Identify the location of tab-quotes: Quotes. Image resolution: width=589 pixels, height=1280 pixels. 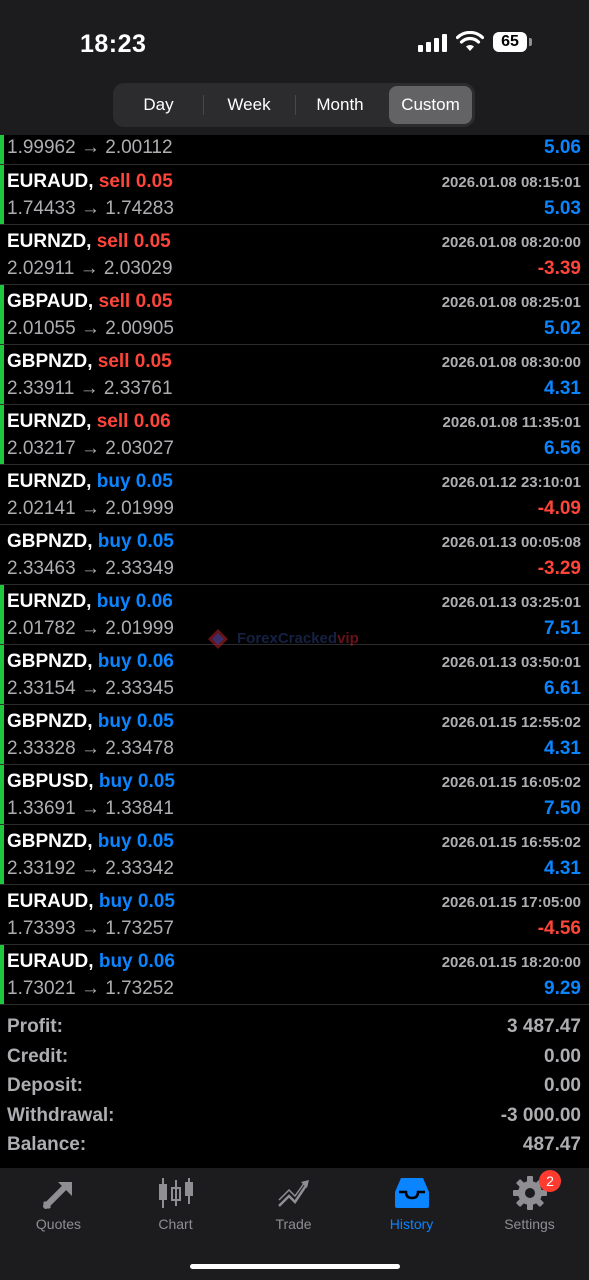
(58, 1206).